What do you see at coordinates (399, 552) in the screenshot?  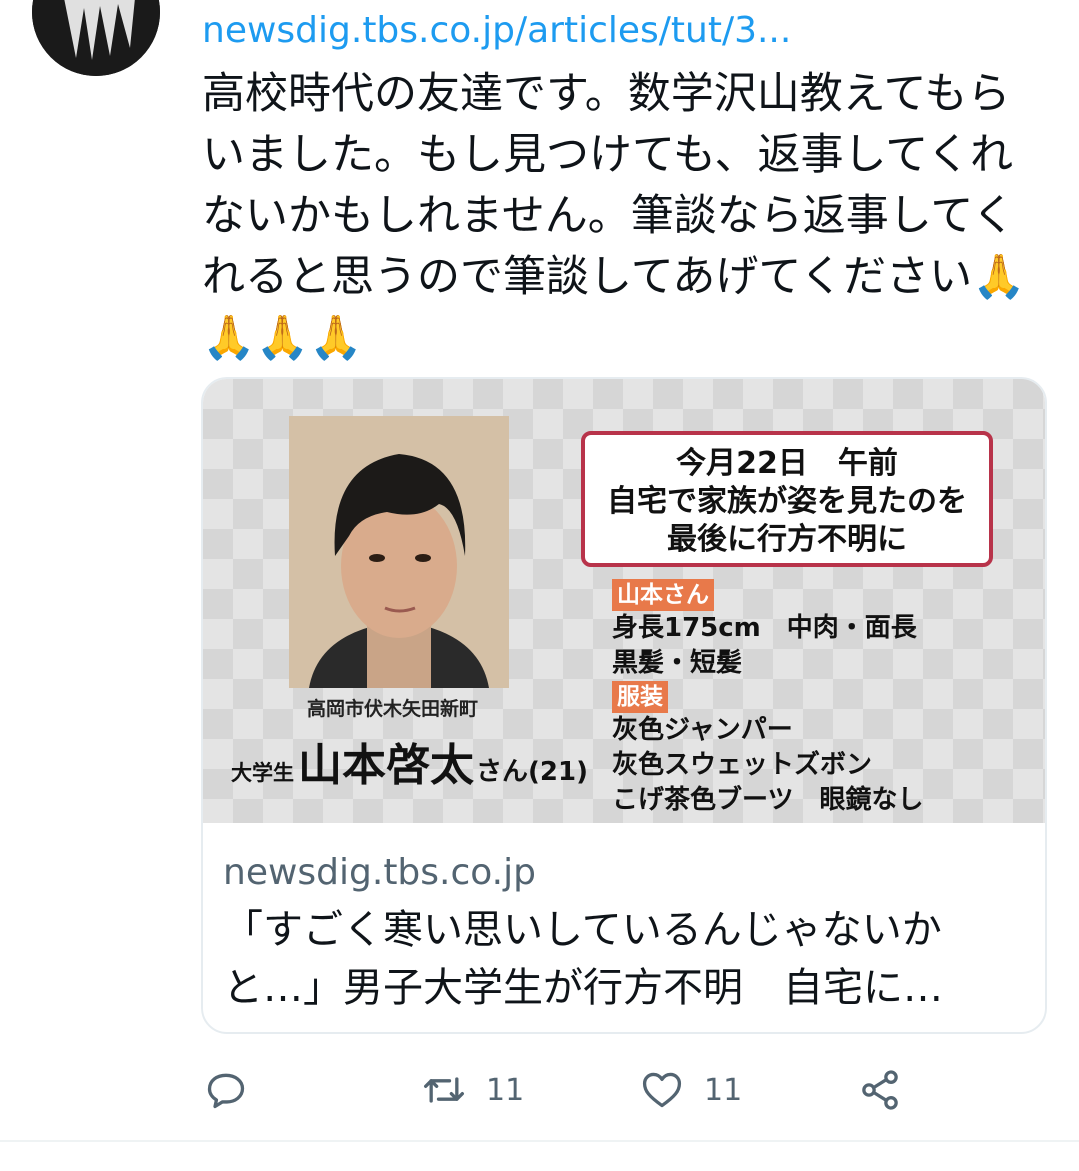 I see `person-photo` at bounding box center [399, 552].